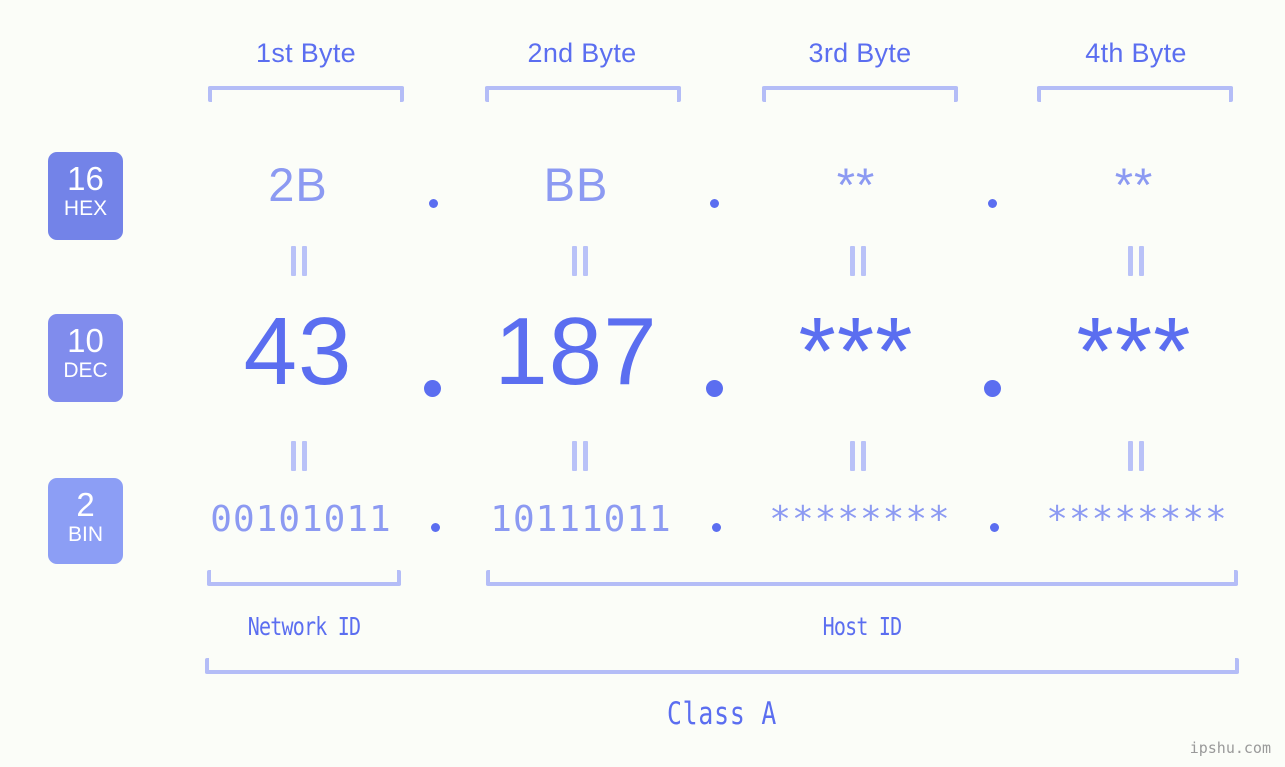  I want to click on hex-byte-1: 2B, so click(298, 184).